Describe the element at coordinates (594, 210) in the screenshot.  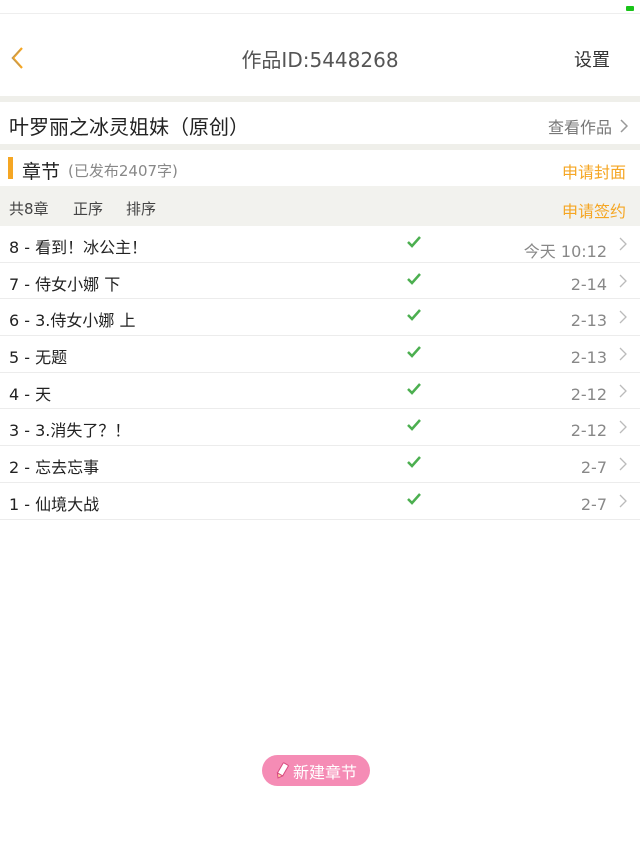
I see `apply-sign-button: 申请签约` at that location.